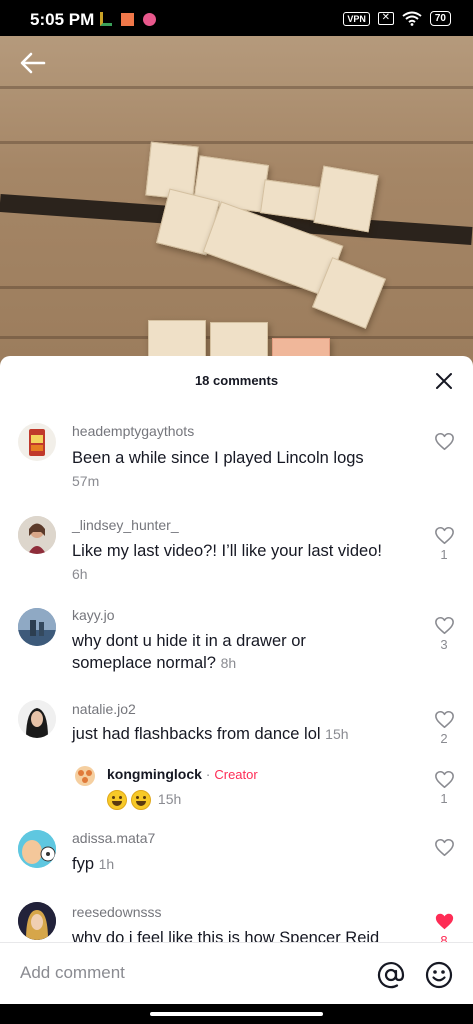 The image size is (473, 1024). What do you see at coordinates (218, 458) in the screenshot?
I see `comment-text: Been a while since I played Lincoln logs` at bounding box center [218, 458].